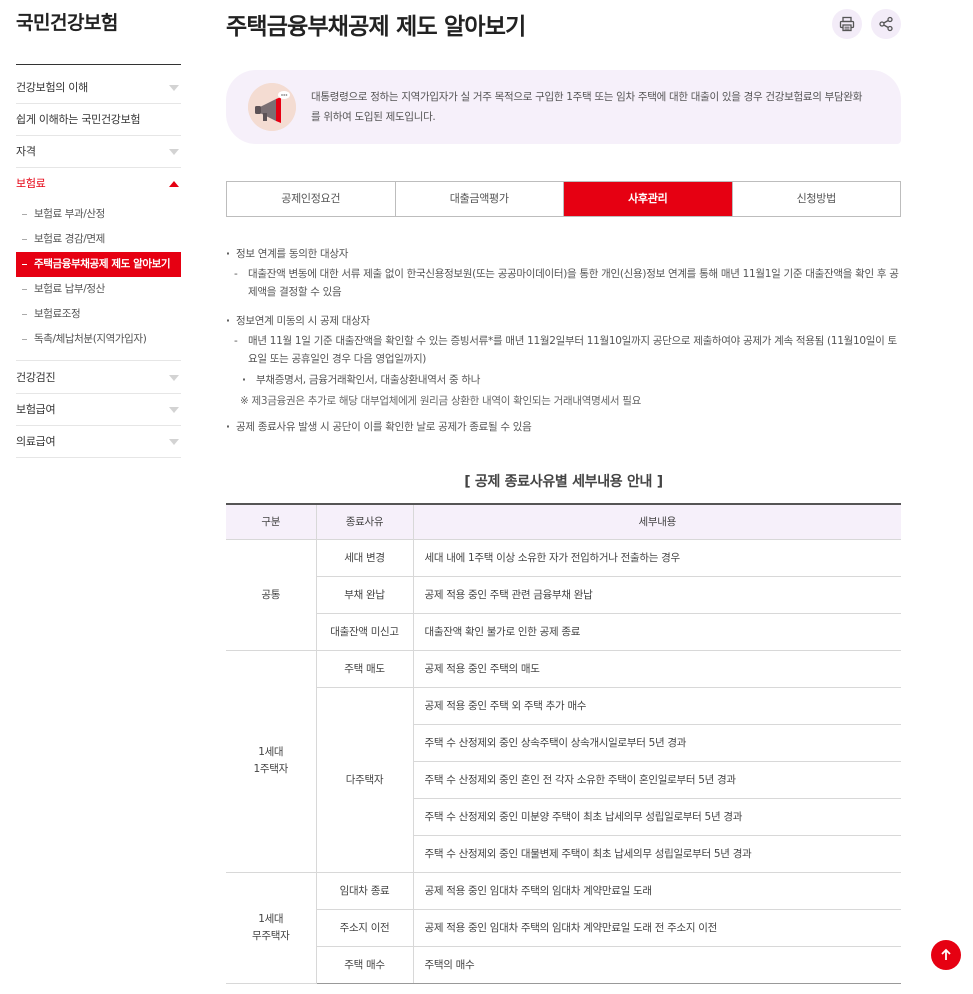  What do you see at coordinates (98, 184) in the screenshot?
I see `sidebar-item-premium: 보험료` at bounding box center [98, 184].